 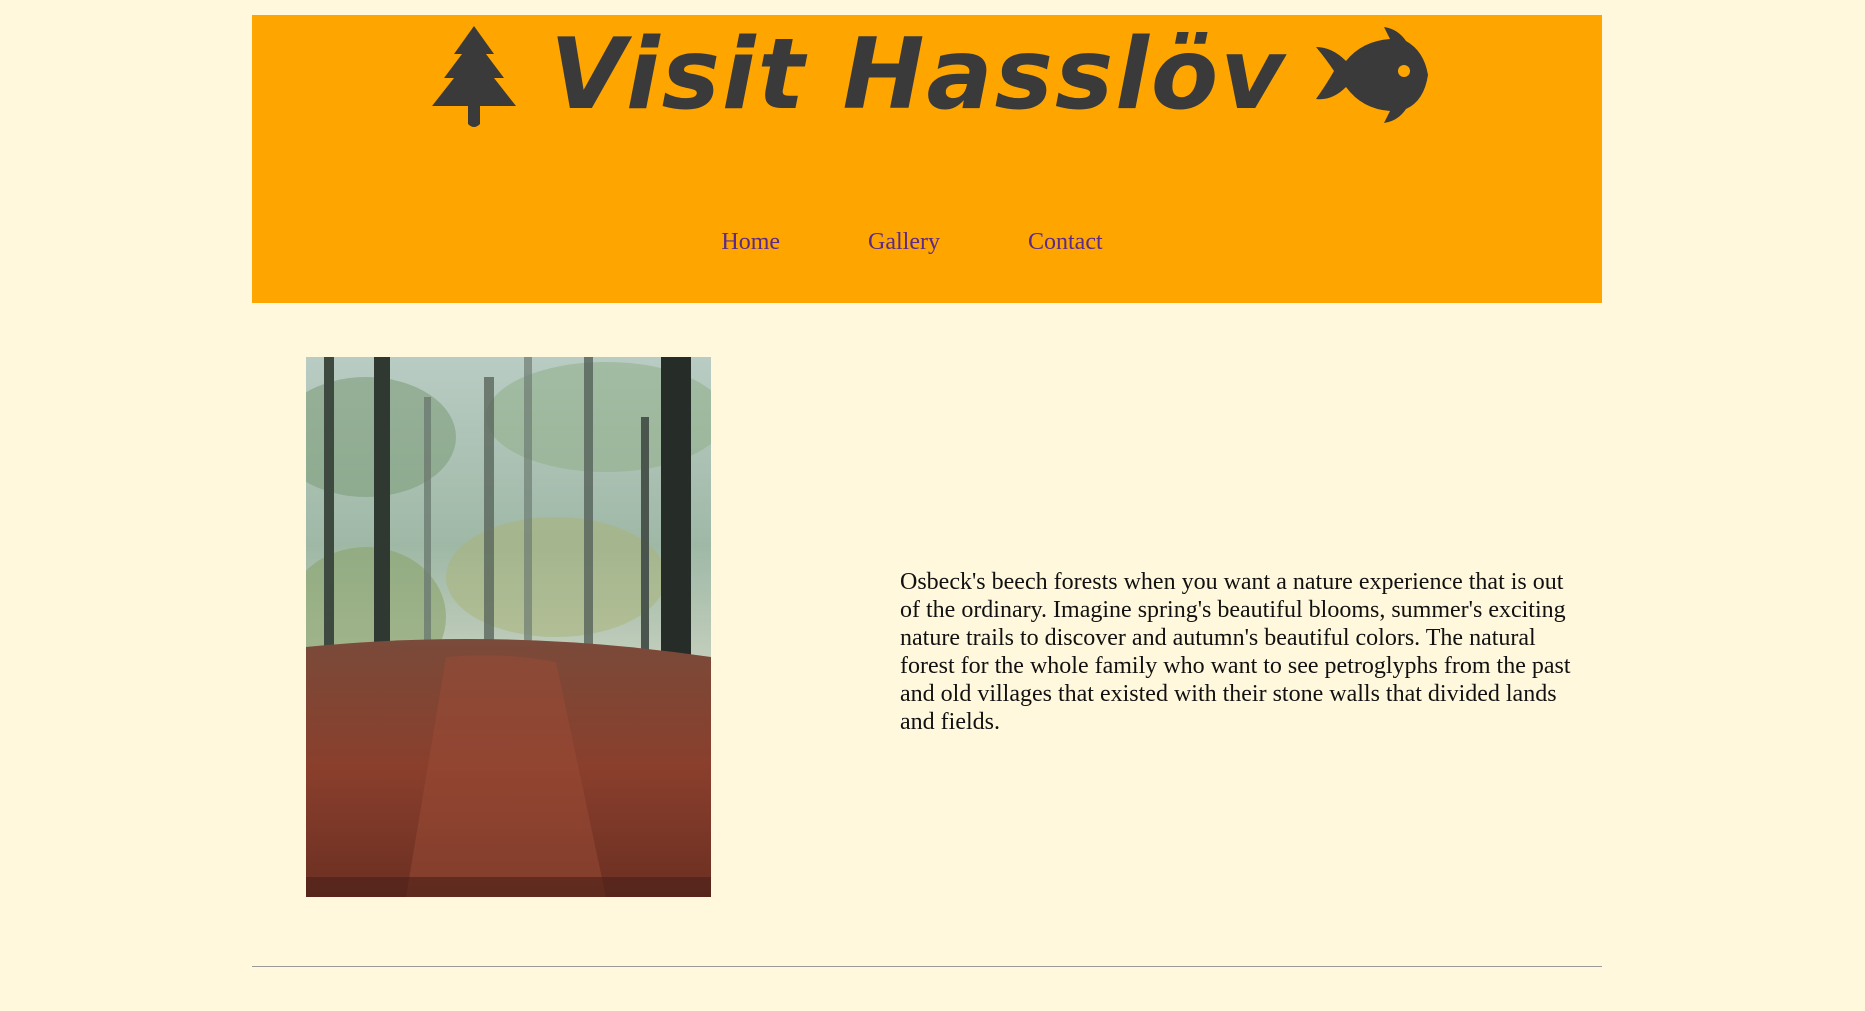 I want to click on forest-photo, so click(x=508, y=627).